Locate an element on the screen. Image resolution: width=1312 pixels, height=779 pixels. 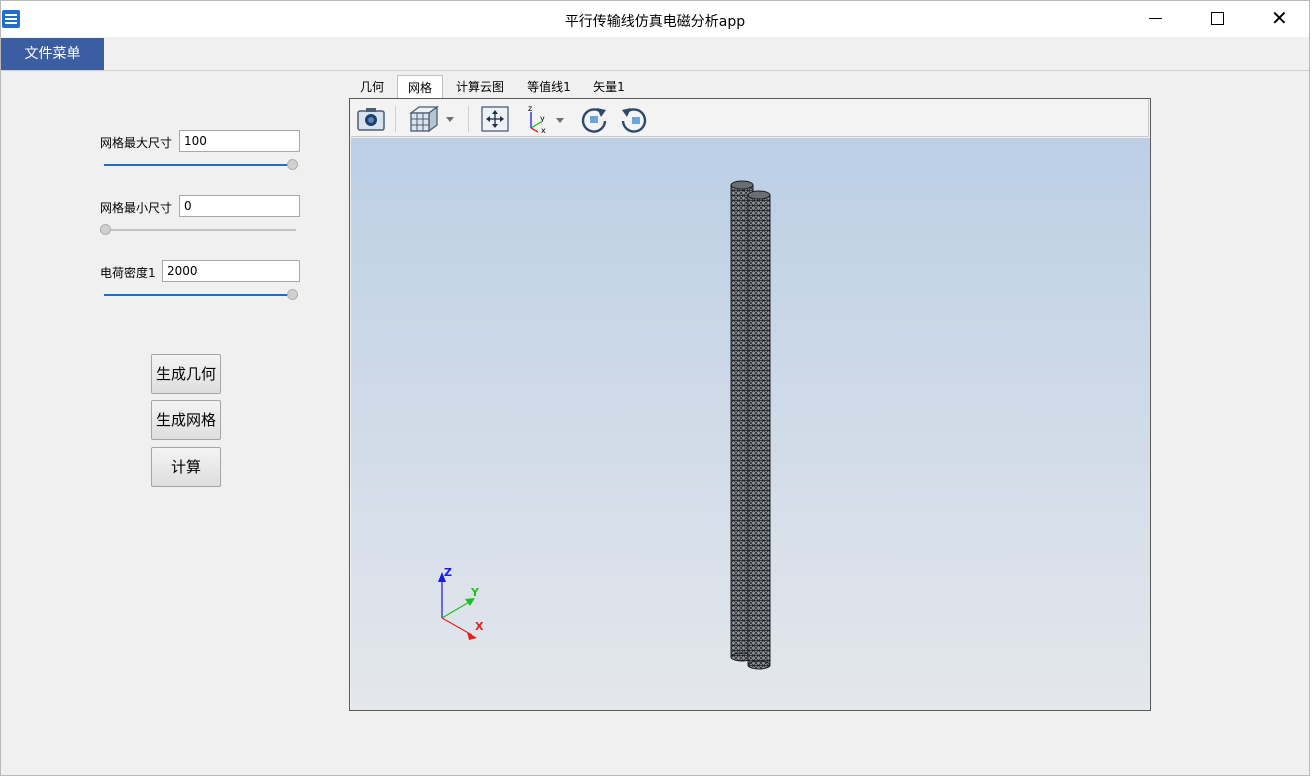
menu-bar: 文件菜单 is located at coordinates (655, 54).